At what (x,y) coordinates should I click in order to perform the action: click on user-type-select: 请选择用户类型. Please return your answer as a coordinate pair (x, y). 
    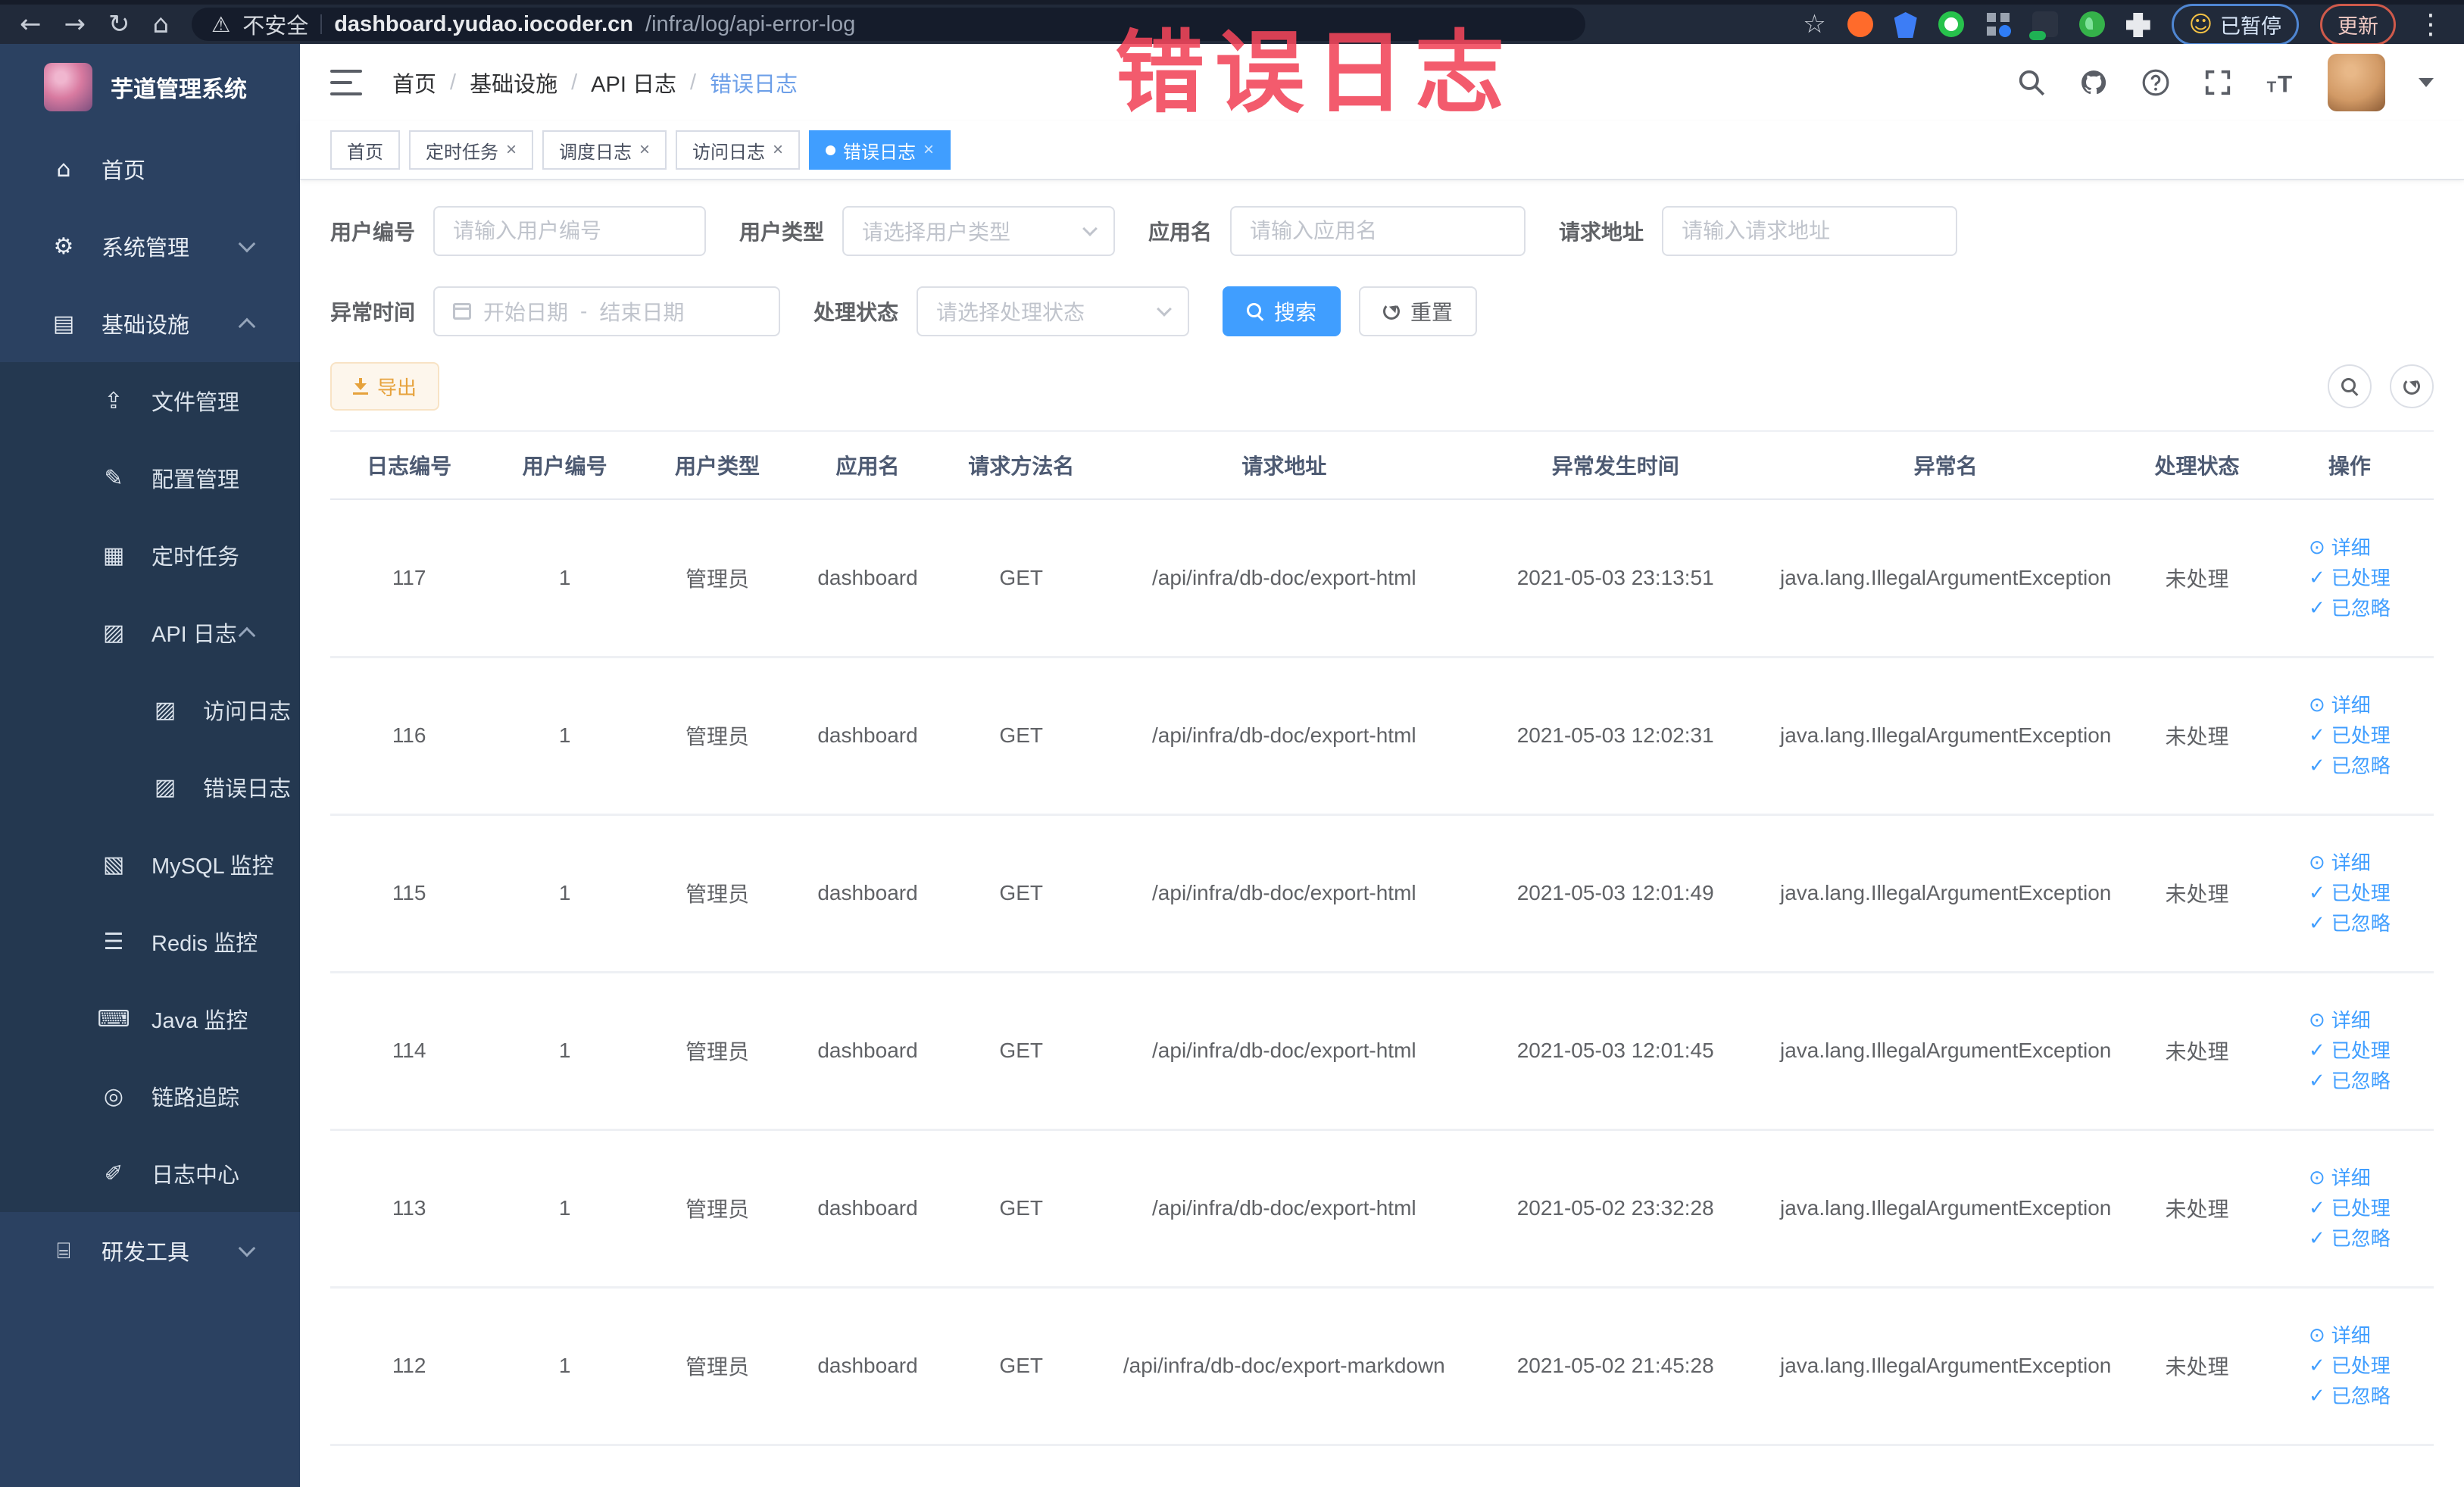
    Looking at the image, I should click on (979, 231).